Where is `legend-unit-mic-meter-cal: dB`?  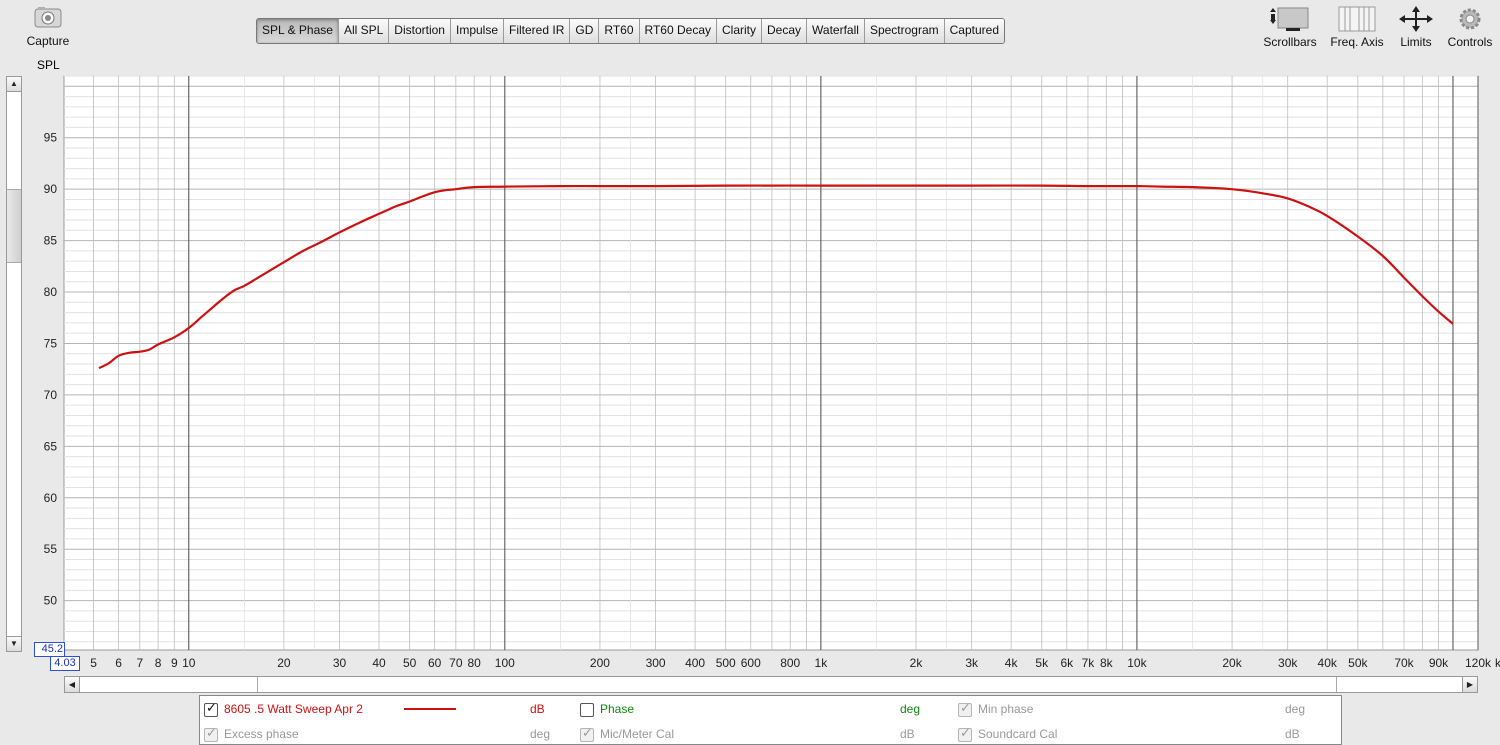
legend-unit-mic-meter-cal: dB is located at coordinates (907, 734).